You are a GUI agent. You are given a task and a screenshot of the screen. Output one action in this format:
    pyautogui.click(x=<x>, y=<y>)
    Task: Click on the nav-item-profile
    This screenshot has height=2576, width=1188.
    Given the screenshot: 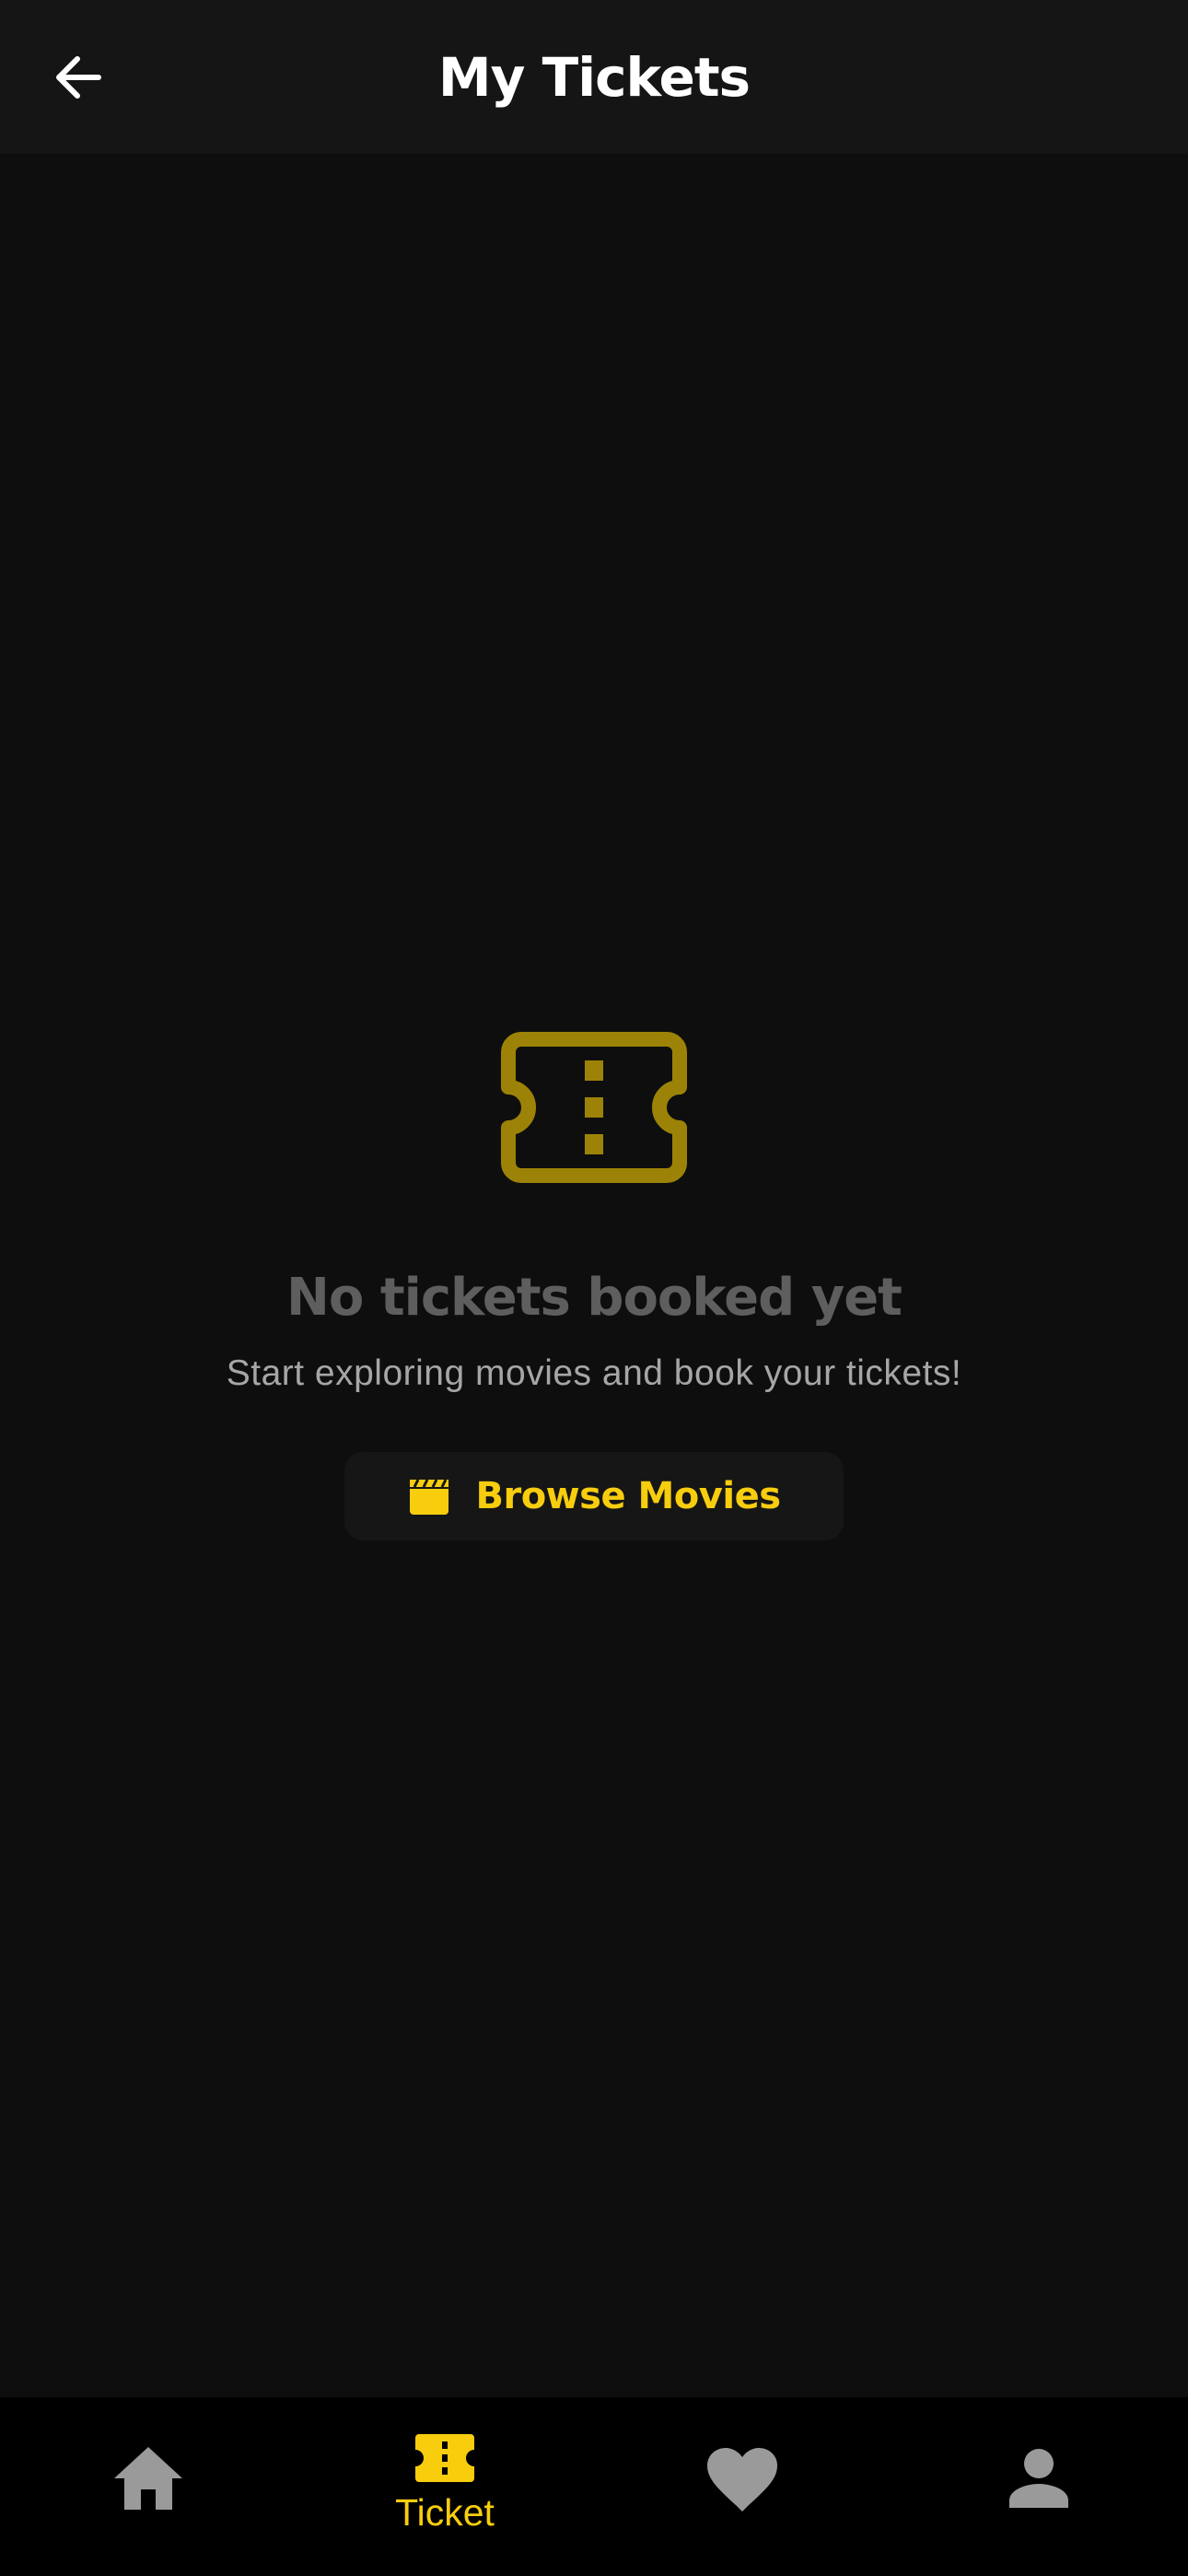 What is the action you would take?
    pyautogui.click(x=1039, y=2486)
    